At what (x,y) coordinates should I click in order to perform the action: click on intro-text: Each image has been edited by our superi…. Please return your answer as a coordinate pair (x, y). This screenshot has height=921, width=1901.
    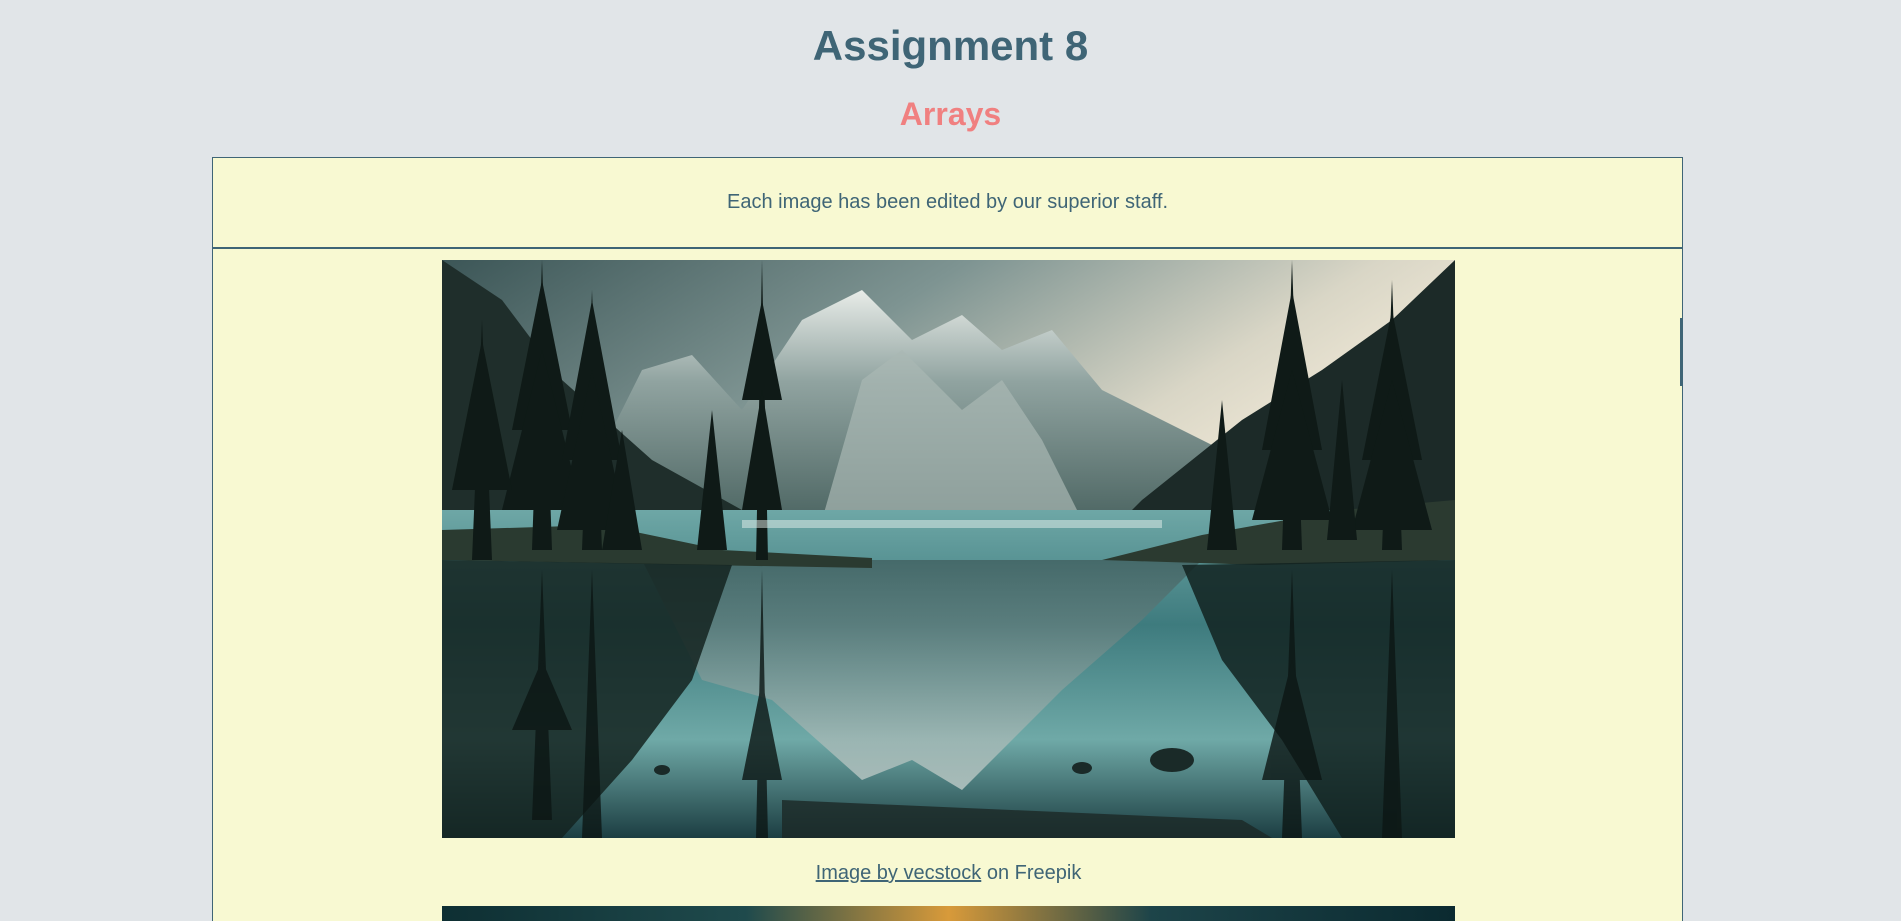
    Looking at the image, I should click on (947, 203).